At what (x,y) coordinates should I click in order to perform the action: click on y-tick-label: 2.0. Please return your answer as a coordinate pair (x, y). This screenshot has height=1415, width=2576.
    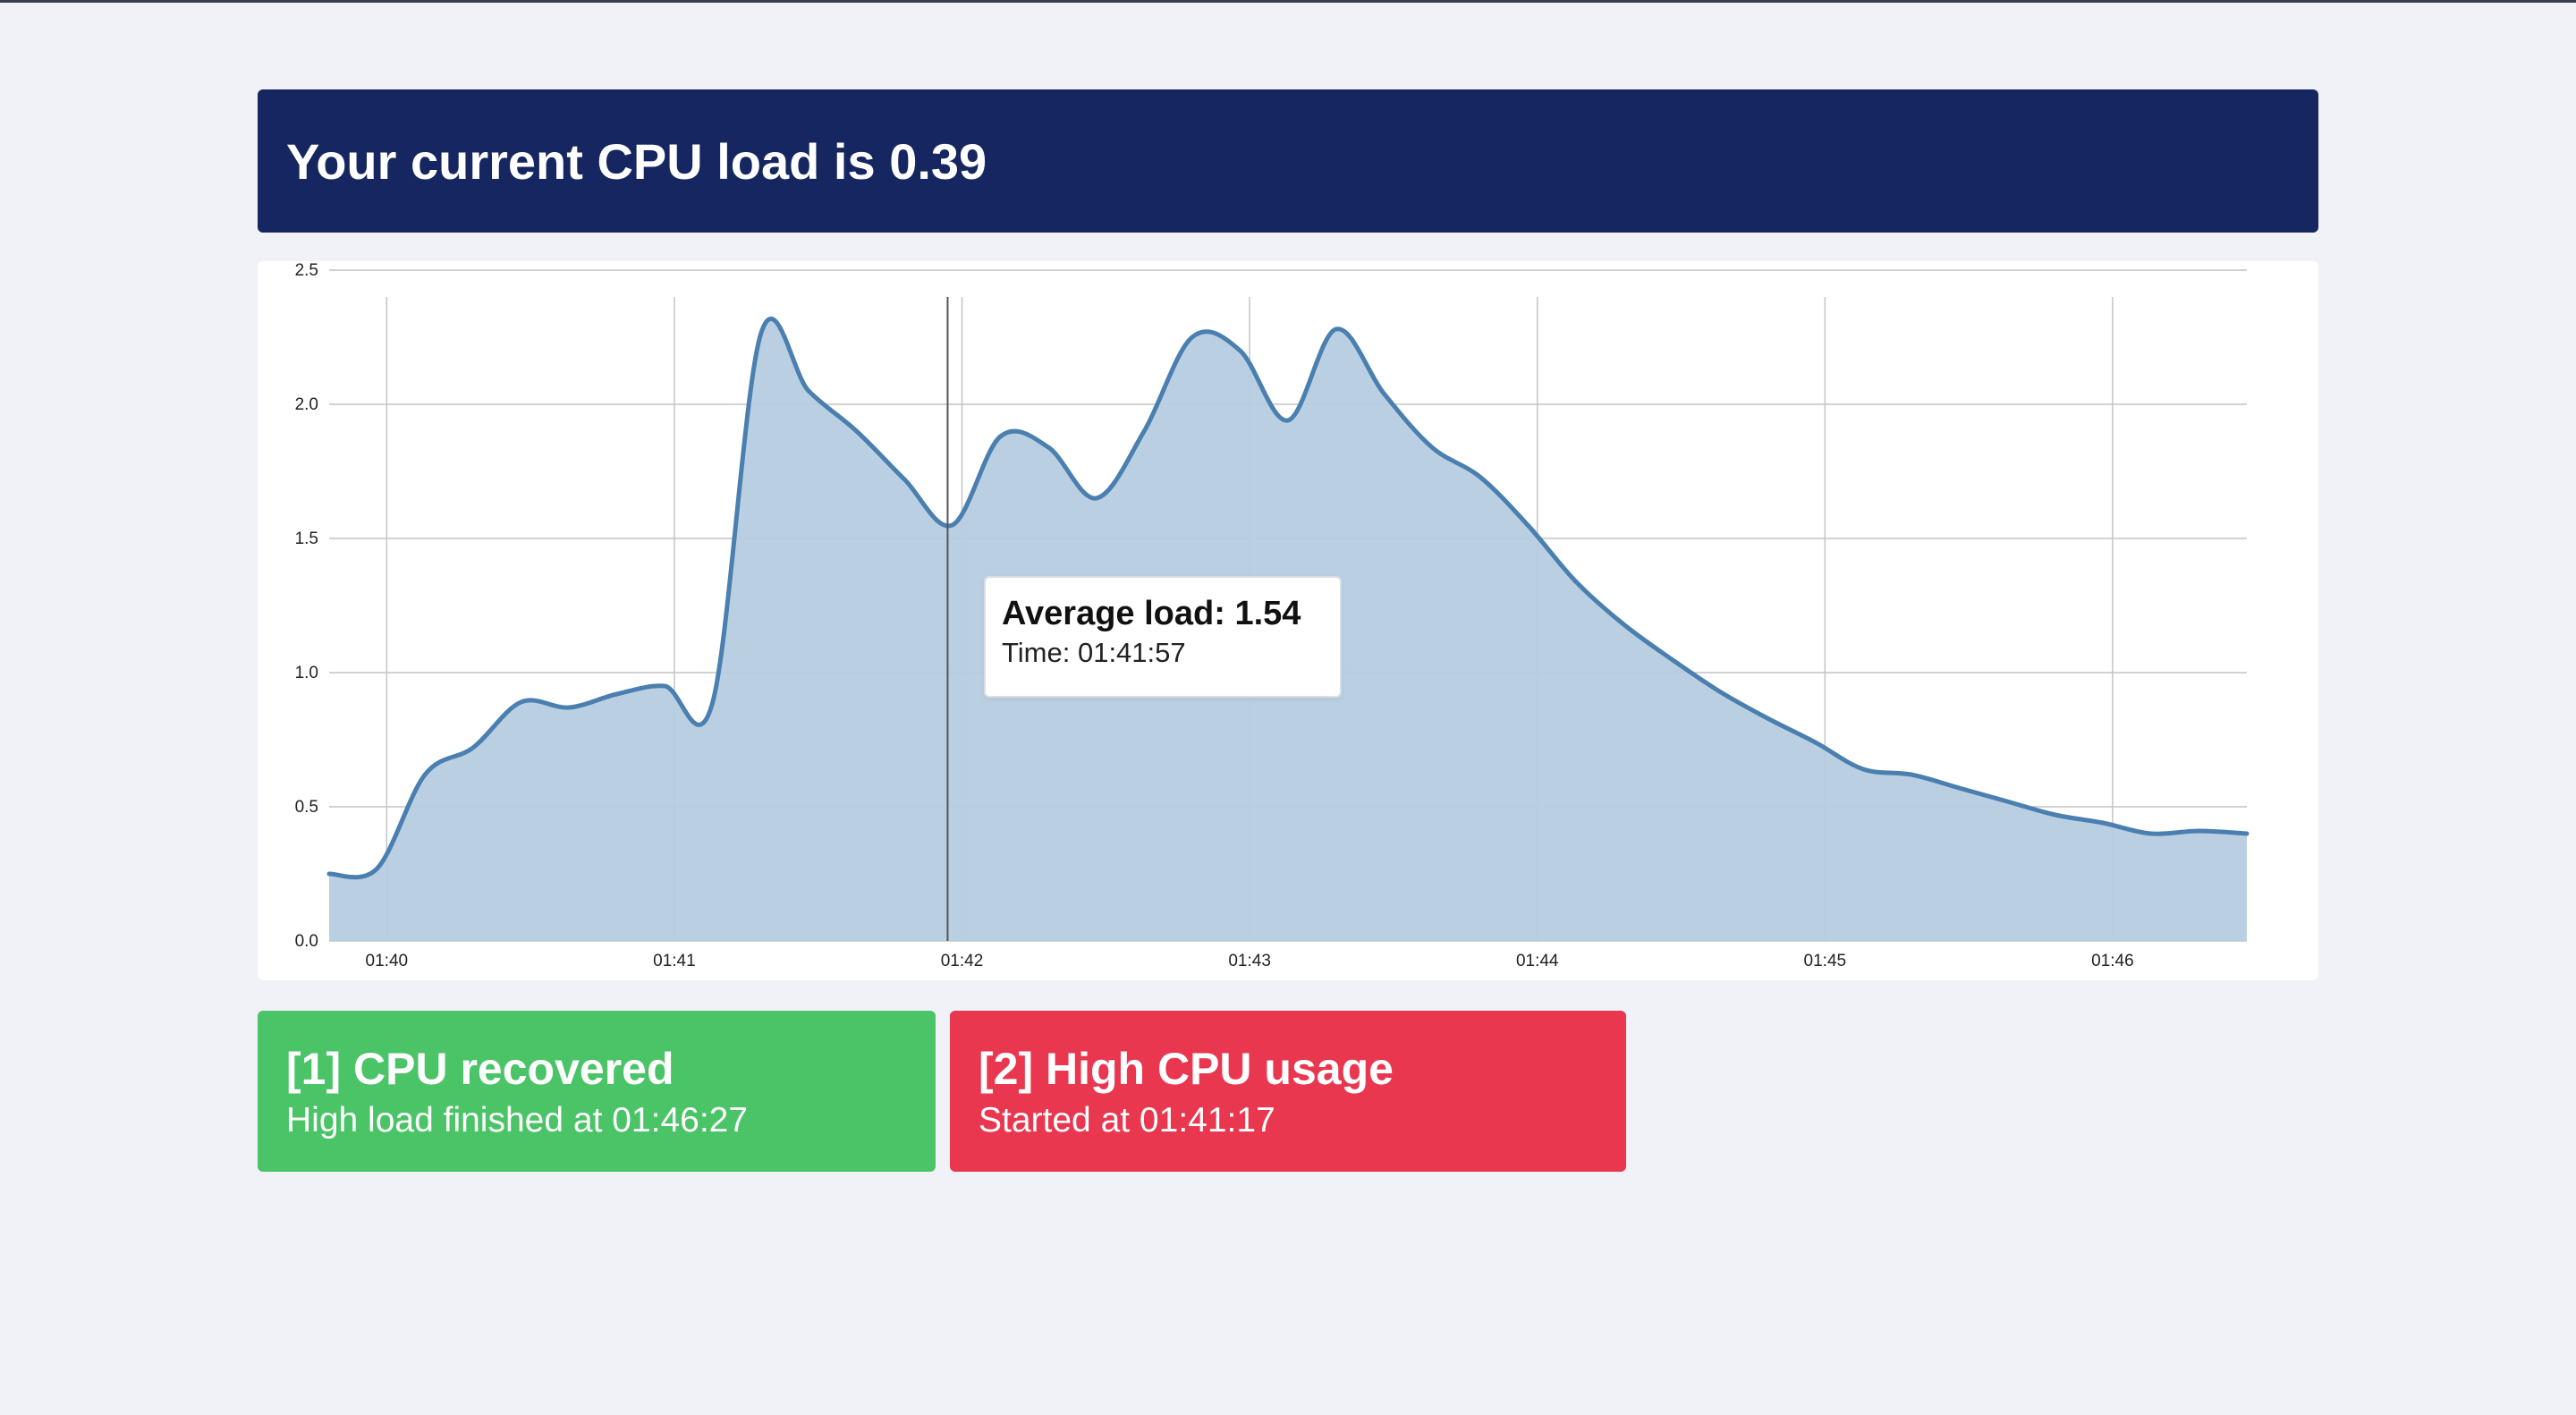
    Looking at the image, I should click on (306, 405).